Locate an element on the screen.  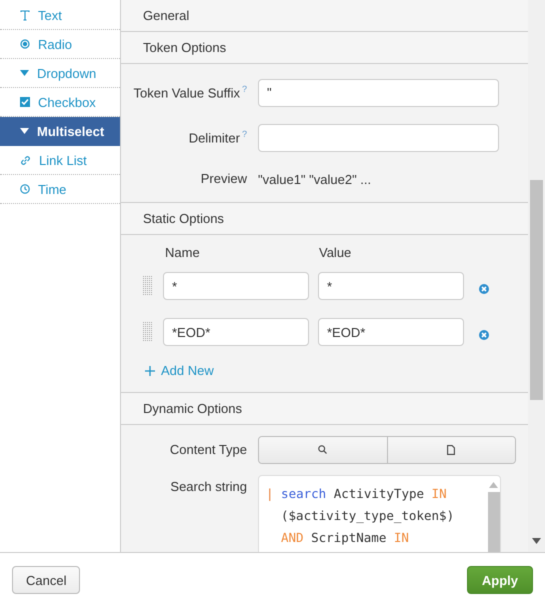
document-icon is located at coordinates (451, 449).